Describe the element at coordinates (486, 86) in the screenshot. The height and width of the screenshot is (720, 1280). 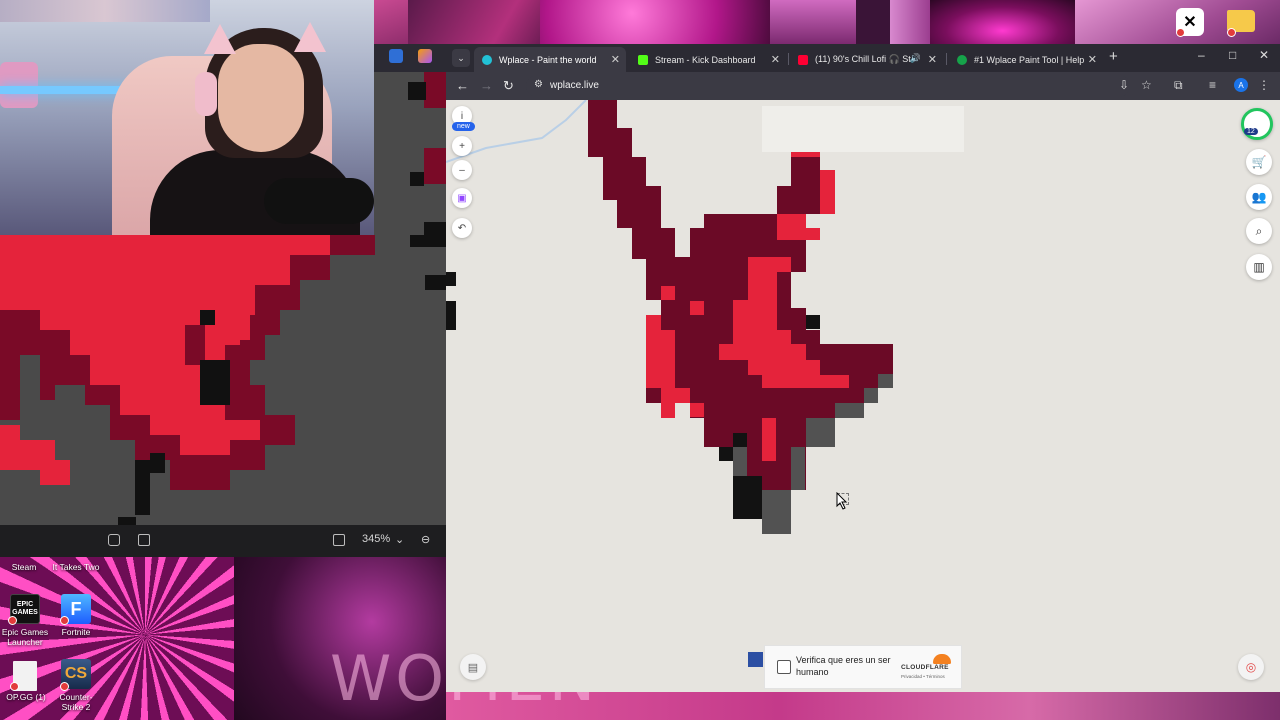
I see `forward-icon: →` at that location.